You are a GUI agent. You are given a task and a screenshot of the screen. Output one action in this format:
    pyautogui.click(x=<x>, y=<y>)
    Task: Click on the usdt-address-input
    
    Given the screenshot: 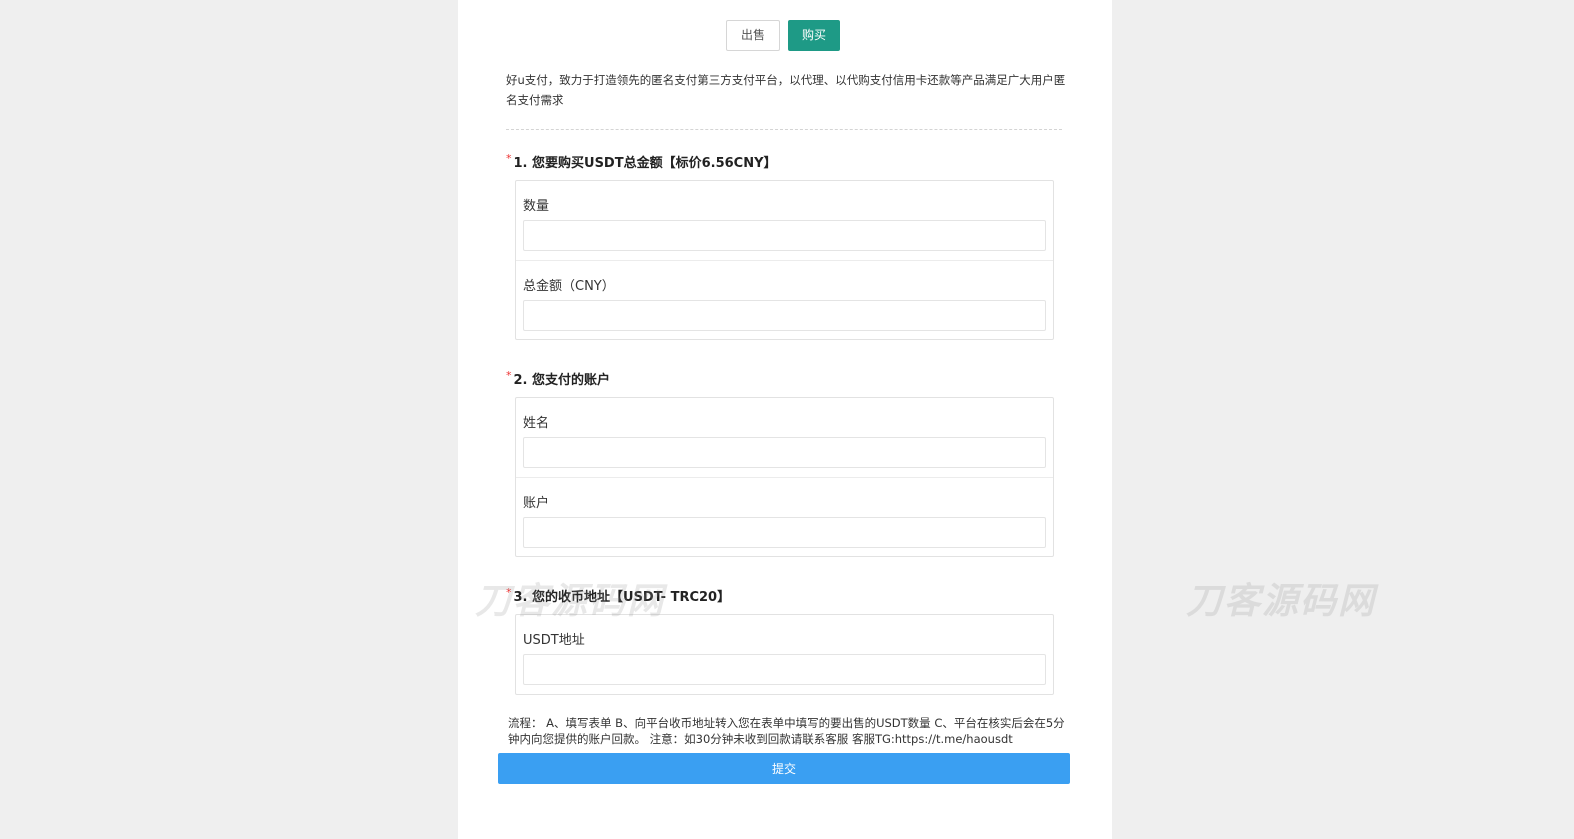 What is the action you would take?
    pyautogui.click(x=784, y=669)
    